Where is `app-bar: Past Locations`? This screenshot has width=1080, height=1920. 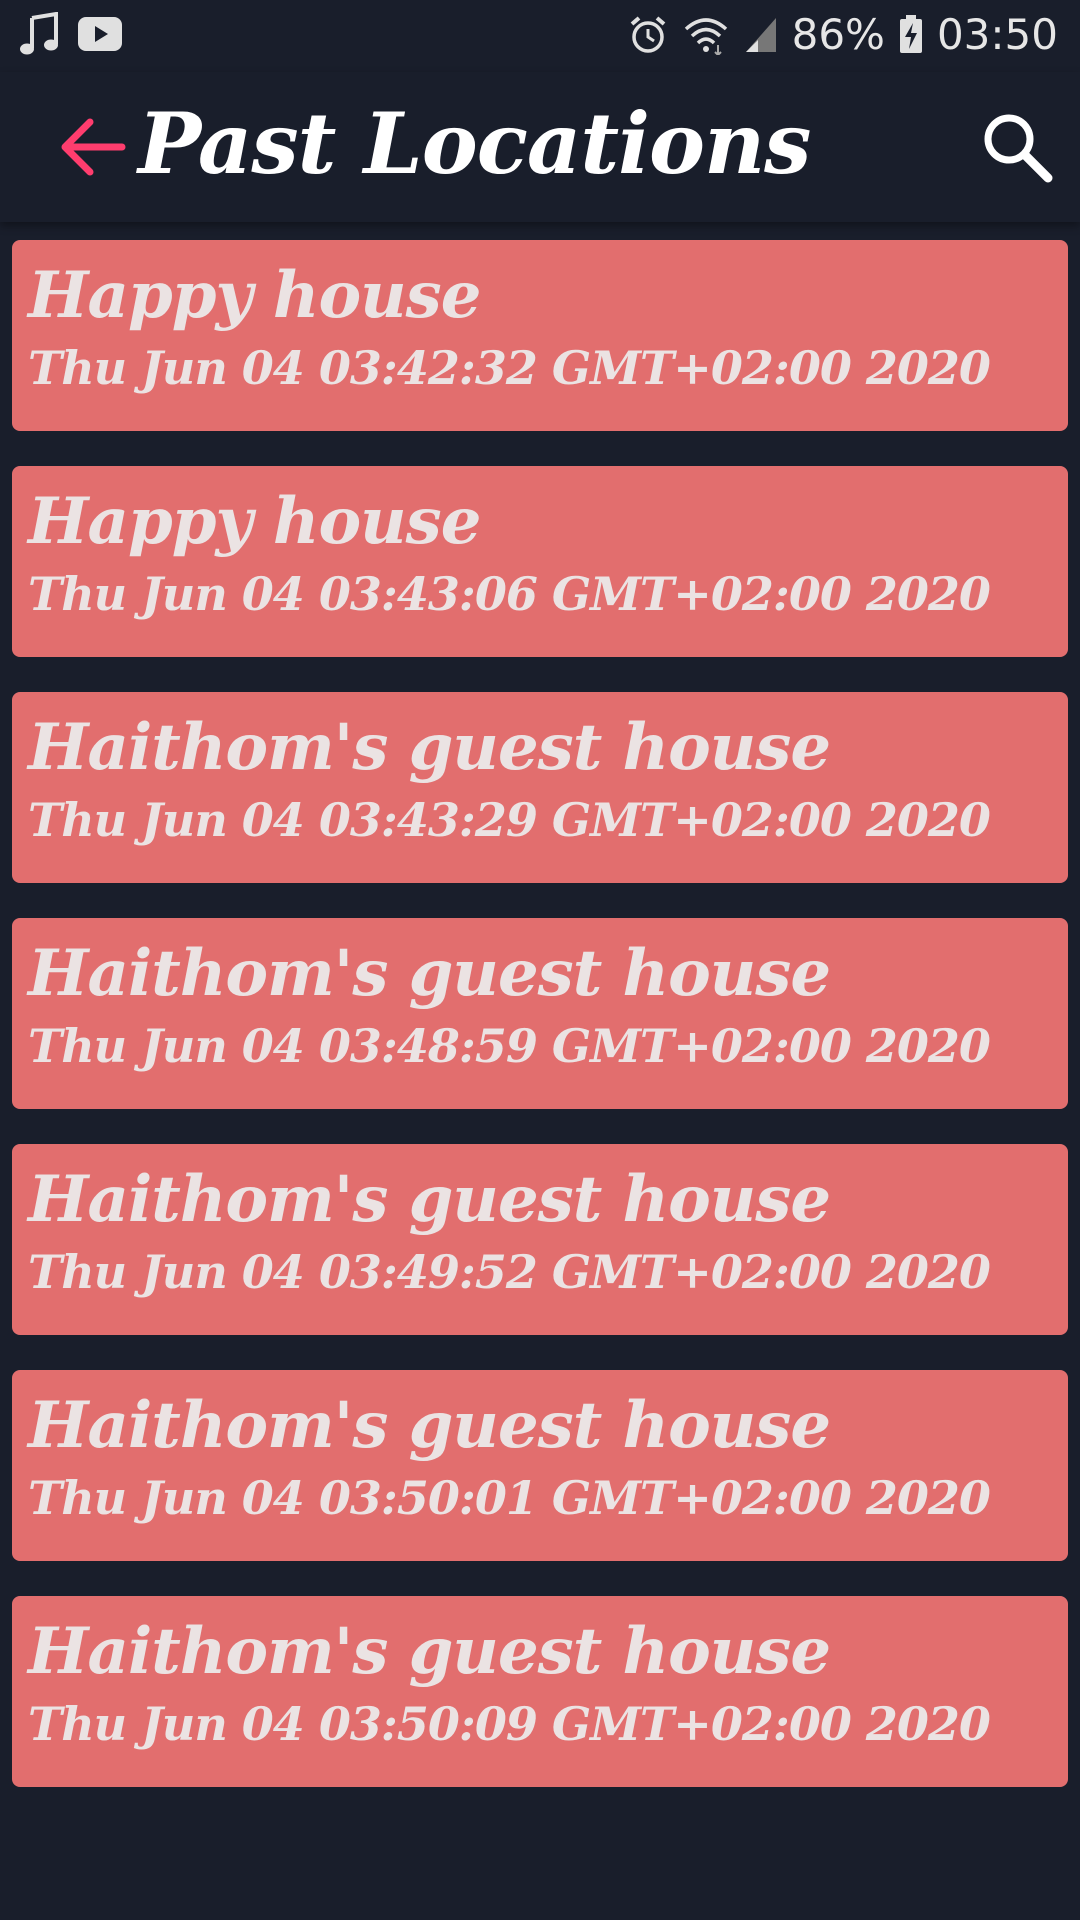
app-bar: Past Locations is located at coordinates (540, 147).